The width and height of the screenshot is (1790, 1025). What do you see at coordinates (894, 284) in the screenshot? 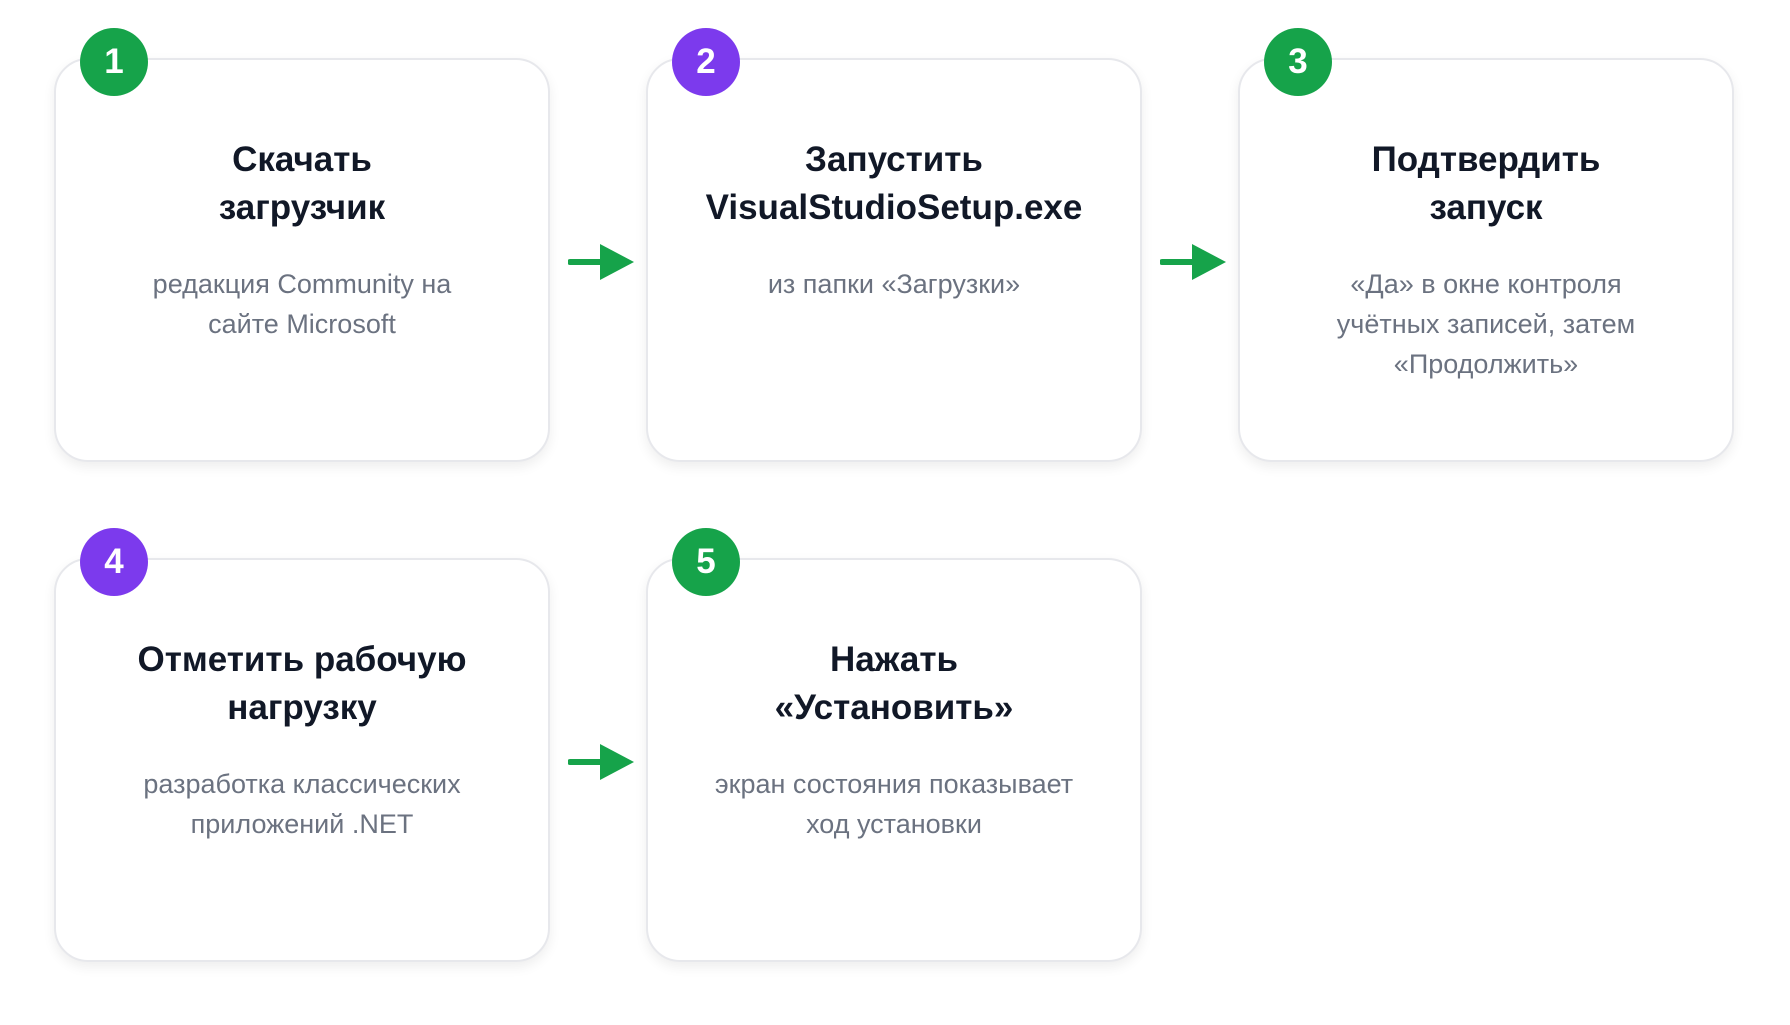
I see `step-description-2: из папки «Загрузки»` at bounding box center [894, 284].